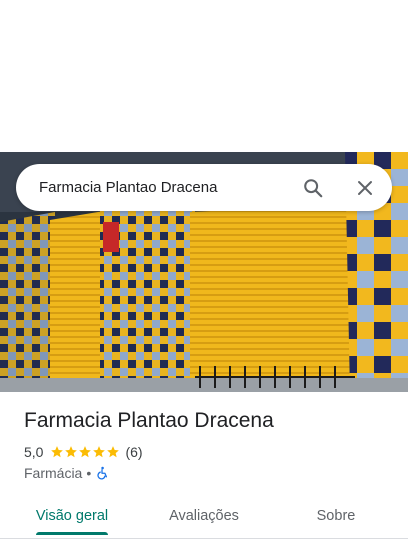 The width and height of the screenshot is (408, 544). I want to click on active-tab-indicator, so click(72, 533).